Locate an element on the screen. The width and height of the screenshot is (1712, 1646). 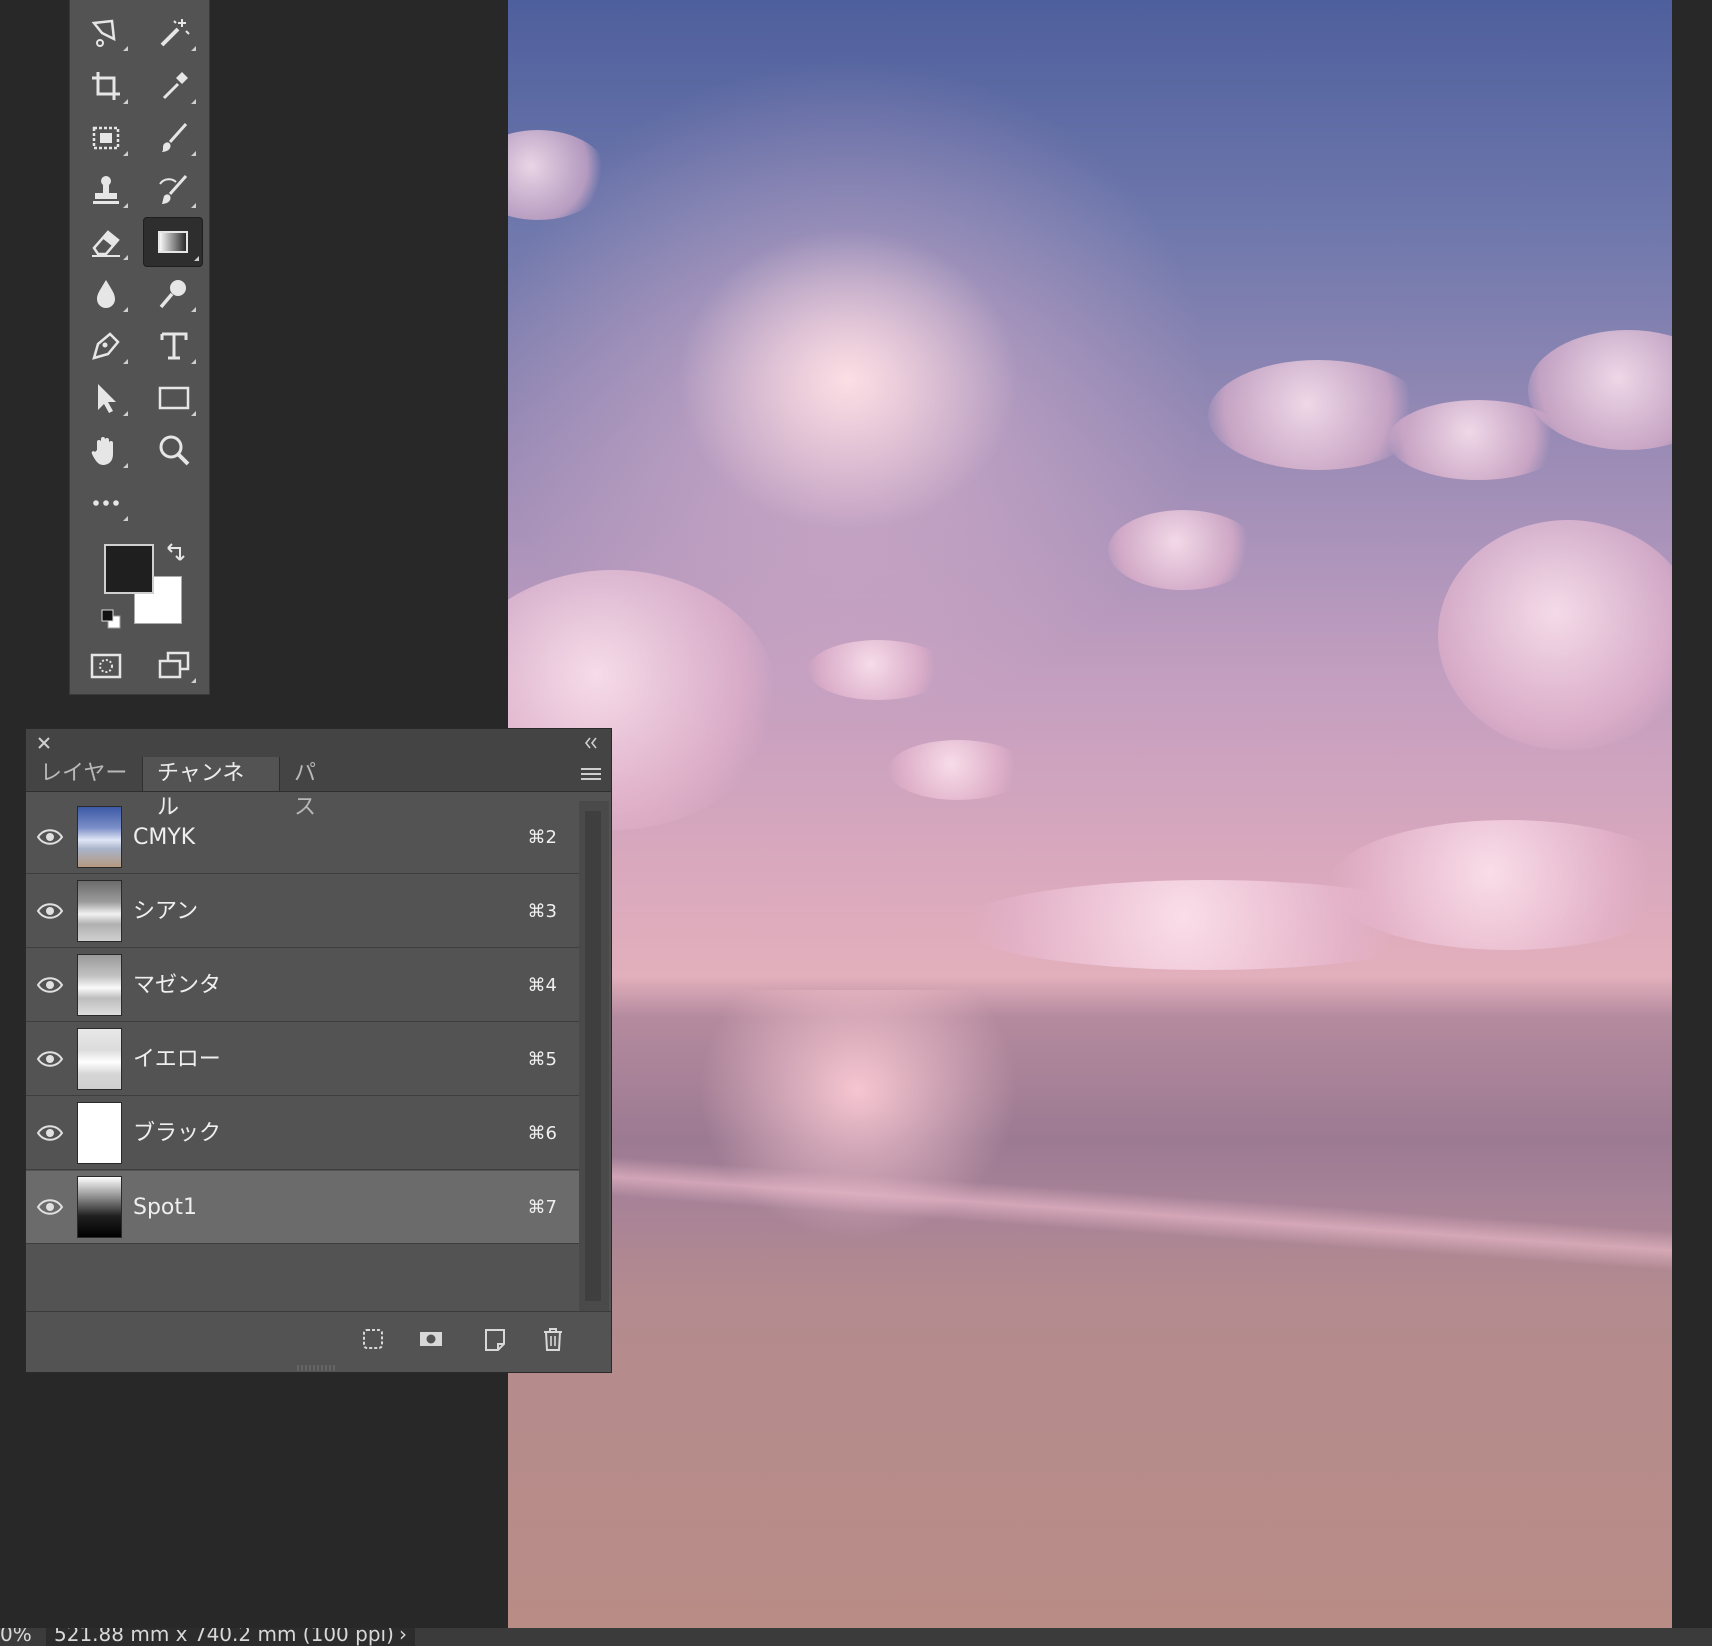
channel-row-cmyk: CMYK ⌘2 is located at coordinates (302, 837).